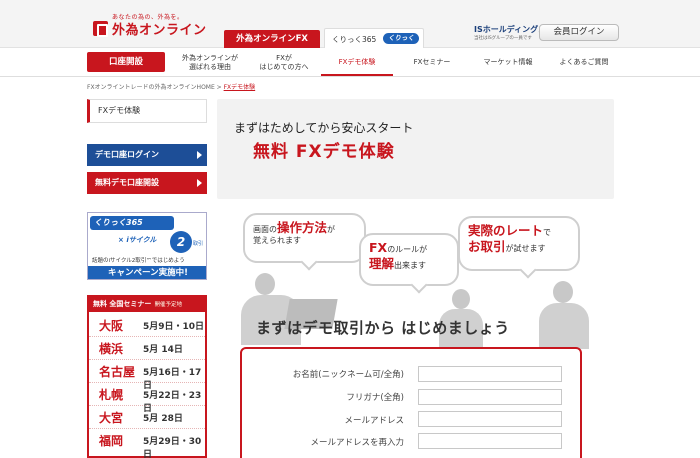 This screenshot has height=458, width=700. What do you see at coordinates (584, 62) in the screenshot?
I see `nav-item-faq: よくあるご質問` at bounding box center [584, 62].